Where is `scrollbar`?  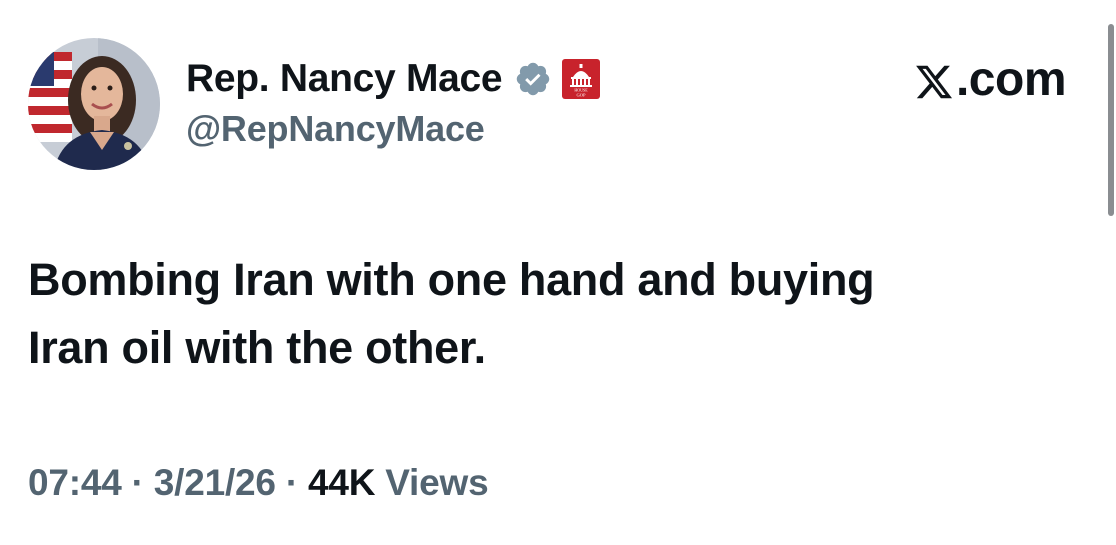
scrollbar is located at coordinates (1110, 272).